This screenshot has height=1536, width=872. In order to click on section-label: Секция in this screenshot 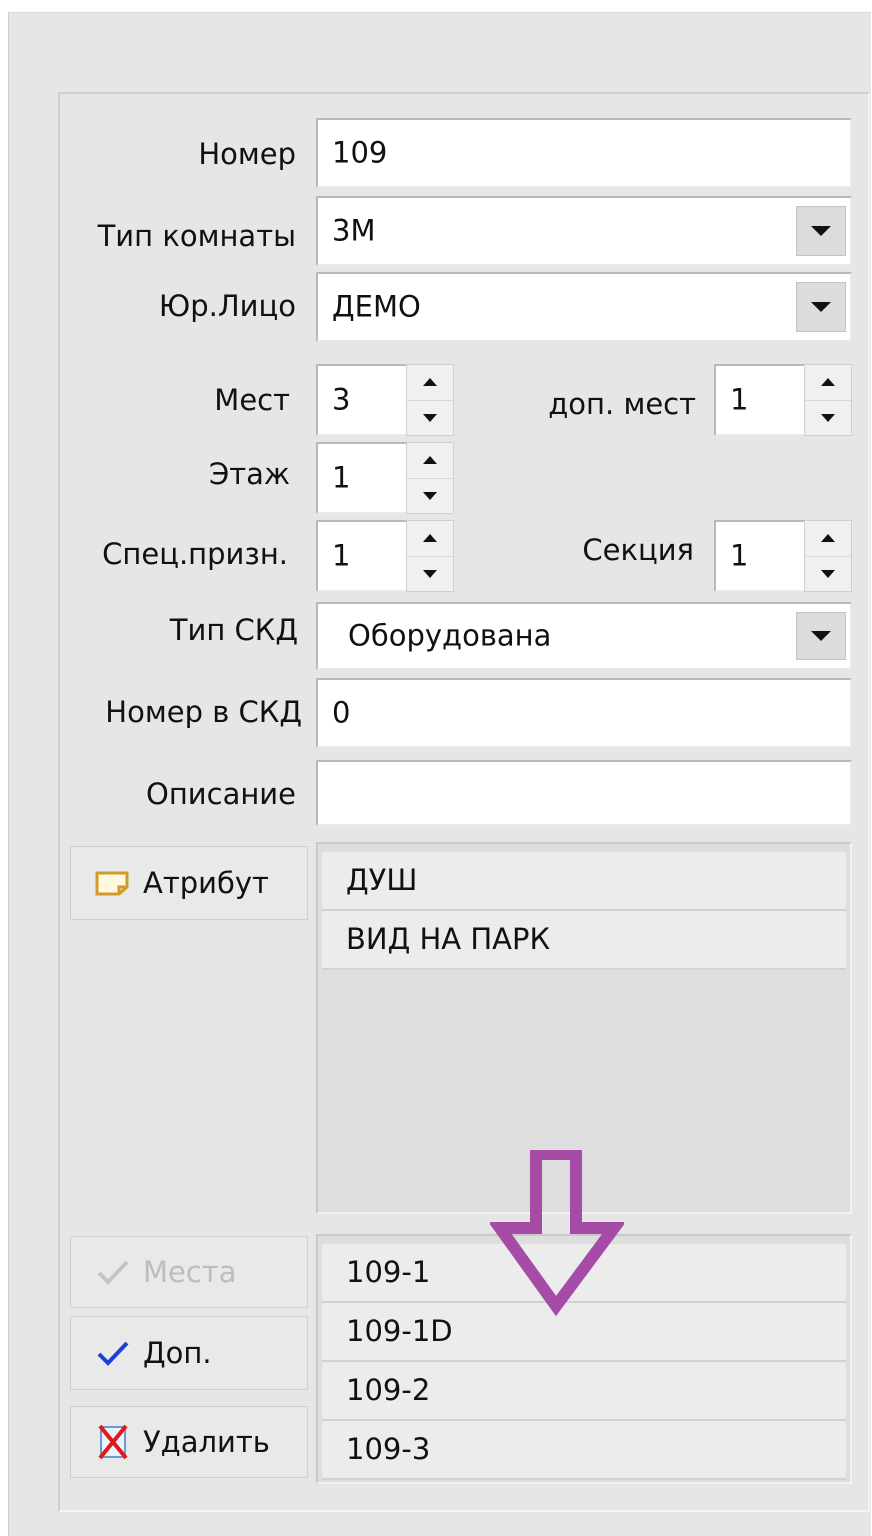, I will do `click(638, 550)`.